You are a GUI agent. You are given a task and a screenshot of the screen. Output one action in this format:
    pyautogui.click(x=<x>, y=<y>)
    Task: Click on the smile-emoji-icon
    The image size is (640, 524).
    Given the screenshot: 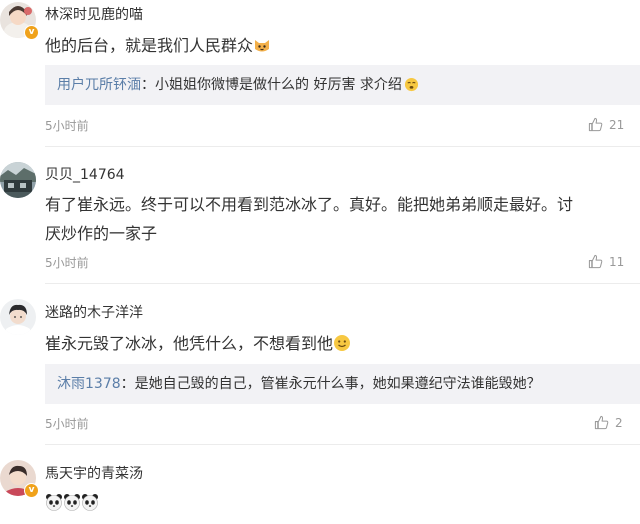 What is the action you would take?
    pyautogui.click(x=342, y=343)
    